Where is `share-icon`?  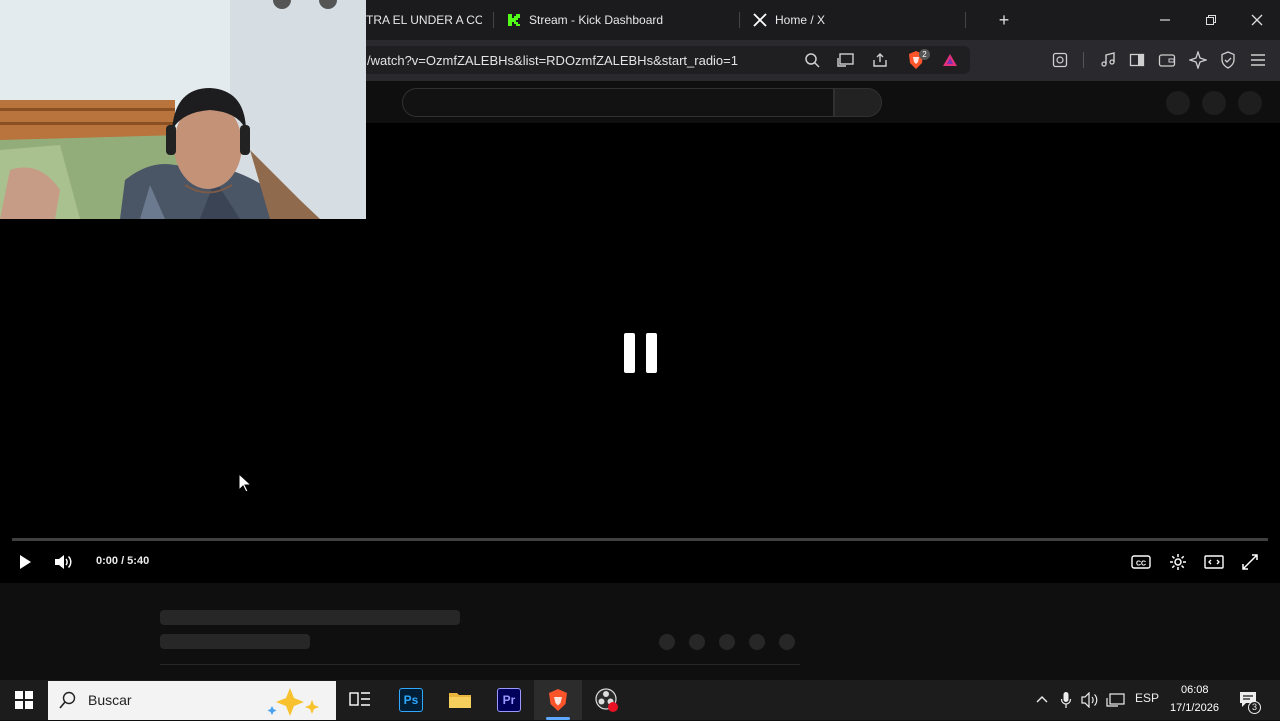 share-icon is located at coordinates (880, 60).